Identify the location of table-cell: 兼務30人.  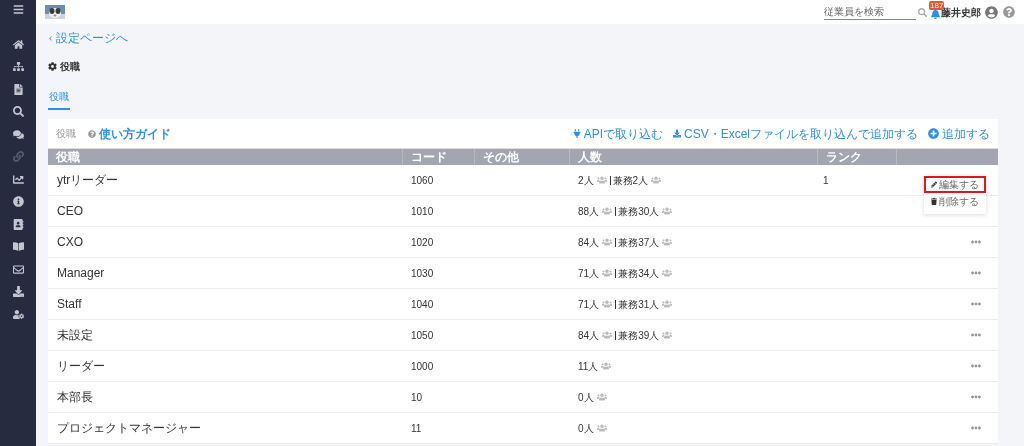
(637, 211).